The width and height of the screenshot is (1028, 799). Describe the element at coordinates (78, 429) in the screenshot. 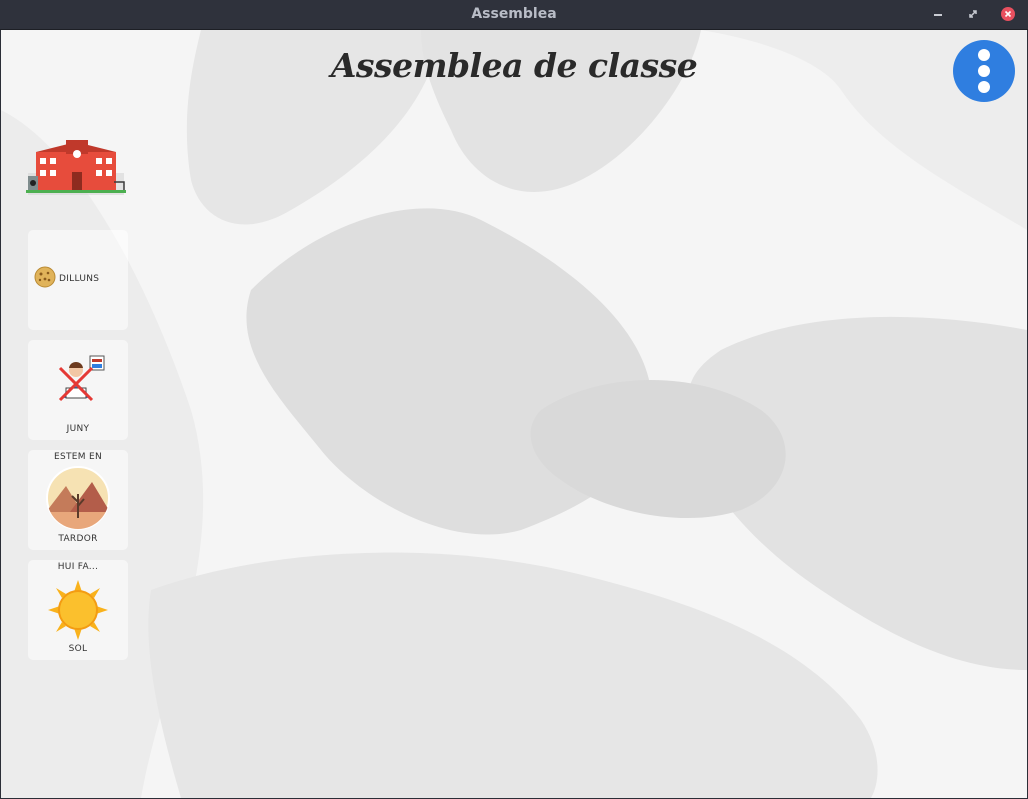

I see `month-label: JUNY` at that location.